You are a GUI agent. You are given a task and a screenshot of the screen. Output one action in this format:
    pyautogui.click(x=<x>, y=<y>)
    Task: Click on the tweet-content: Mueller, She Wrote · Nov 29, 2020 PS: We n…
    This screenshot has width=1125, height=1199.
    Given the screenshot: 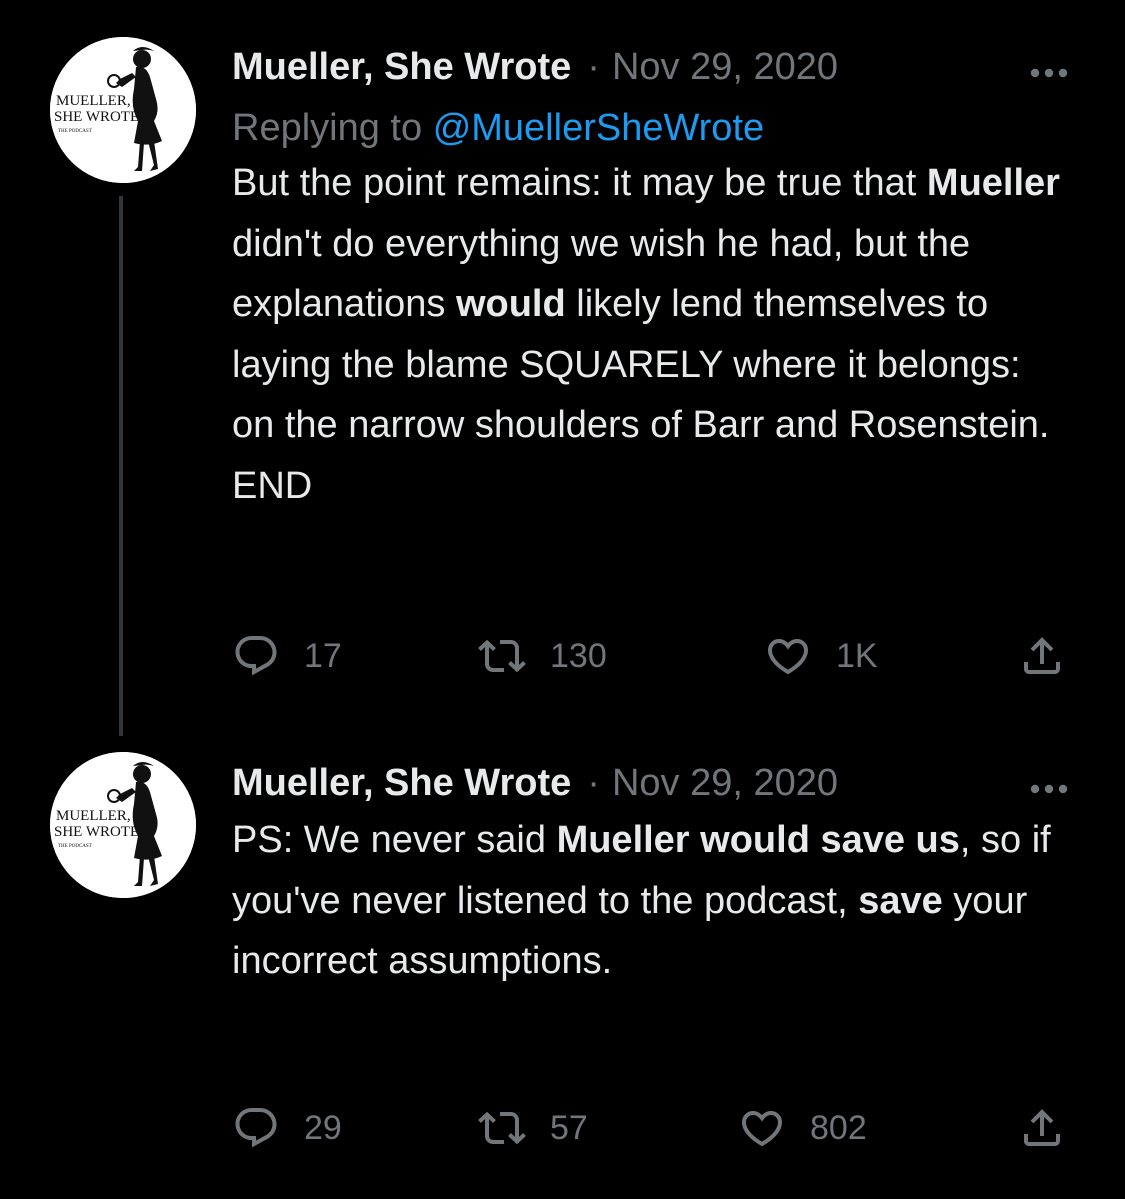 What is the action you would take?
    pyautogui.click(x=652, y=875)
    